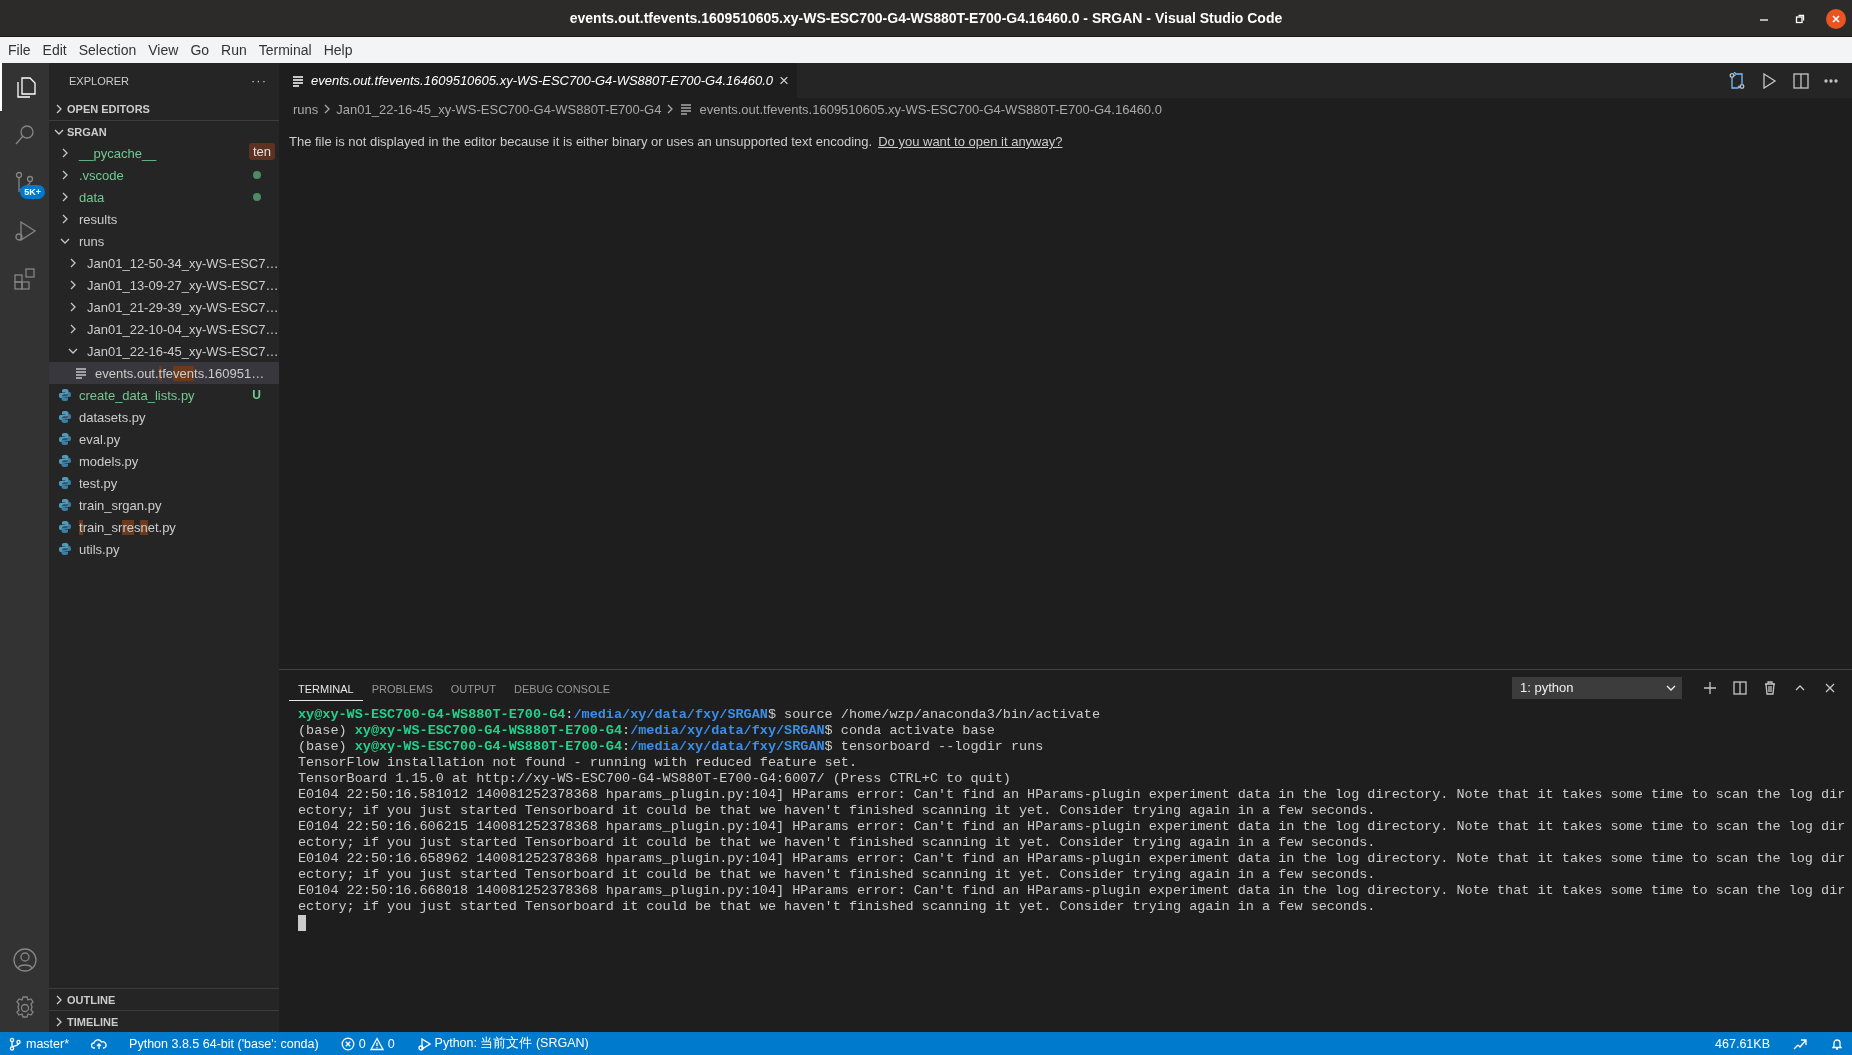 The width and height of the screenshot is (1852, 1055). Describe the element at coordinates (164, 999) in the screenshot. I see `section-header: OUTLINE` at that location.